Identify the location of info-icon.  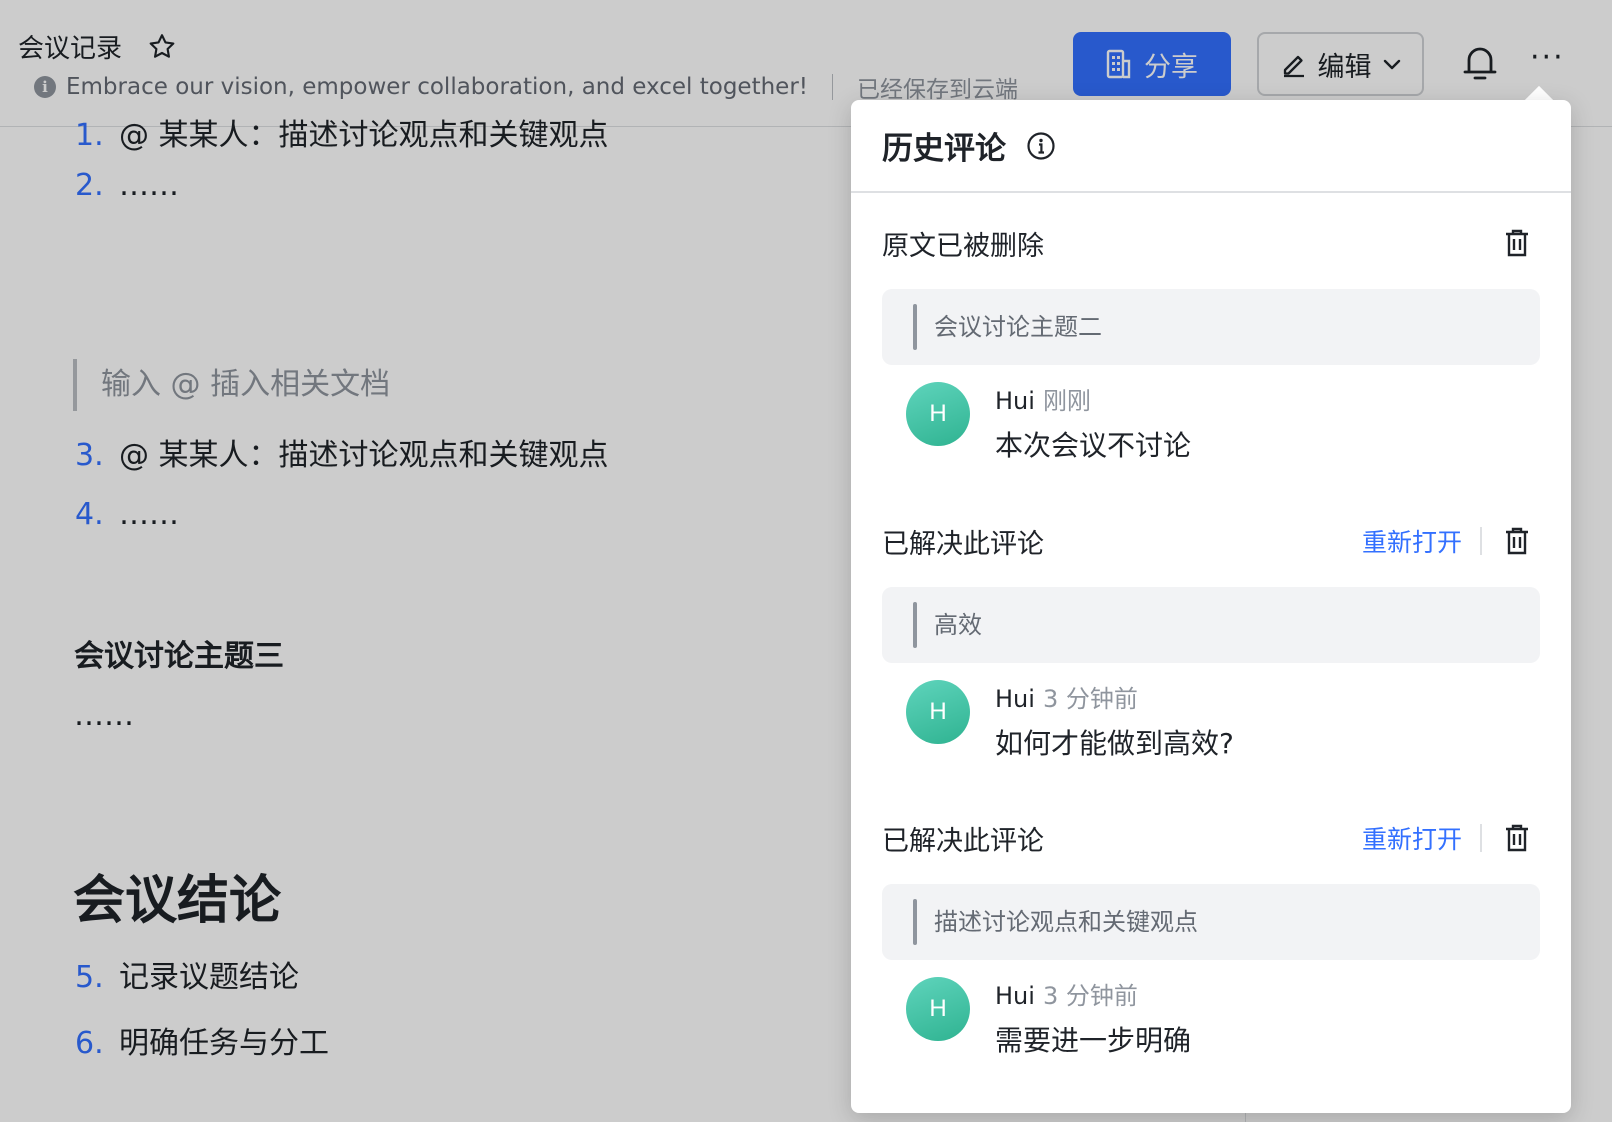
(1041, 146).